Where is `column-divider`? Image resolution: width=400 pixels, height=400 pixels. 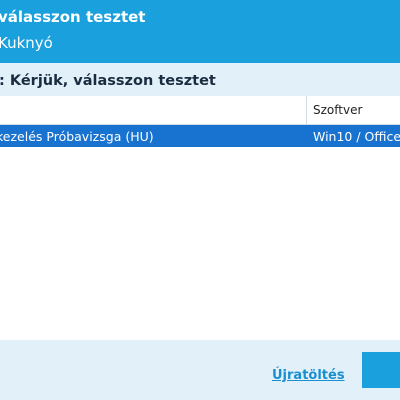
column-divider is located at coordinates (306, 110).